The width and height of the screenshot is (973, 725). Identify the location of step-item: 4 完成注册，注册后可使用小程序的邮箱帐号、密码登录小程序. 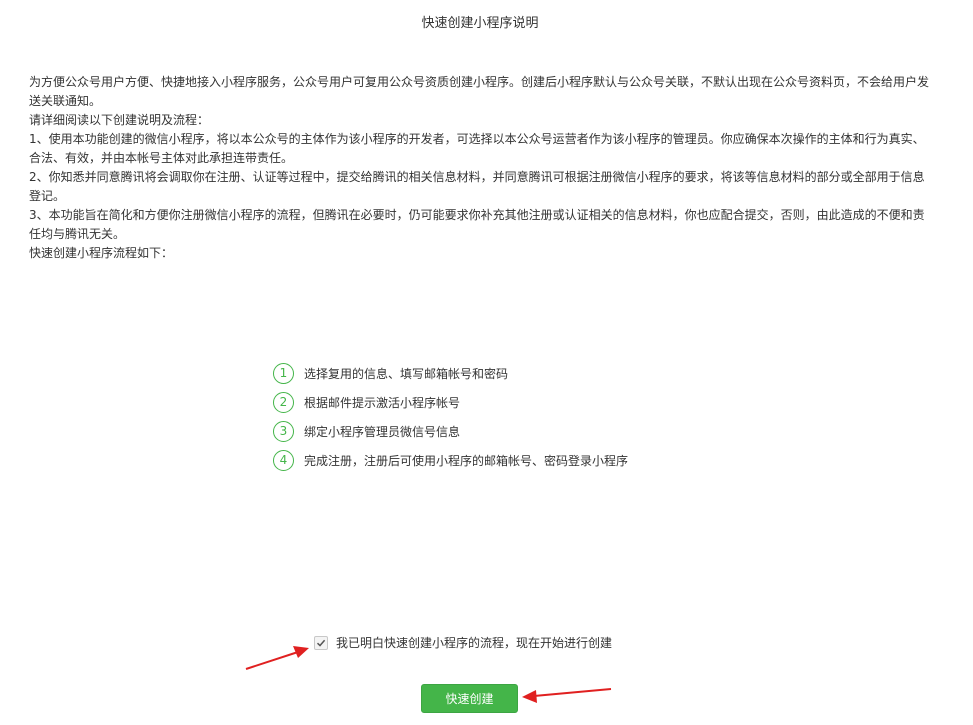
(450, 460).